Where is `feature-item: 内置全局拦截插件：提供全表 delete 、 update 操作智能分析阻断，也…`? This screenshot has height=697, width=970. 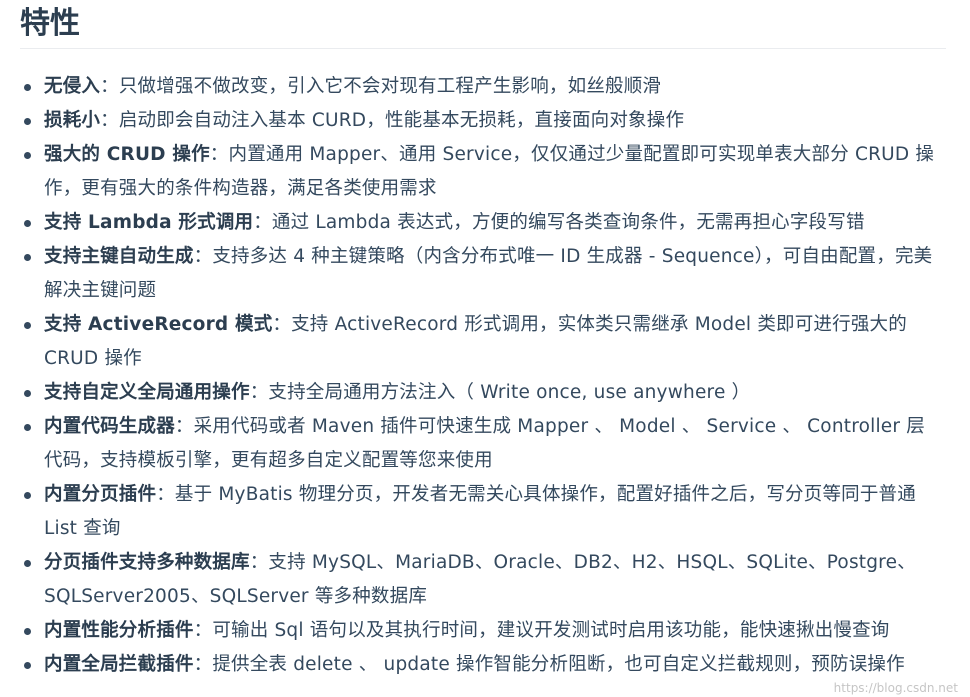
feature-item: 内置全局拦截插件：提供全表 delete 、 update 操作智能分析阻断，也… is located at coordinates (480, 665).